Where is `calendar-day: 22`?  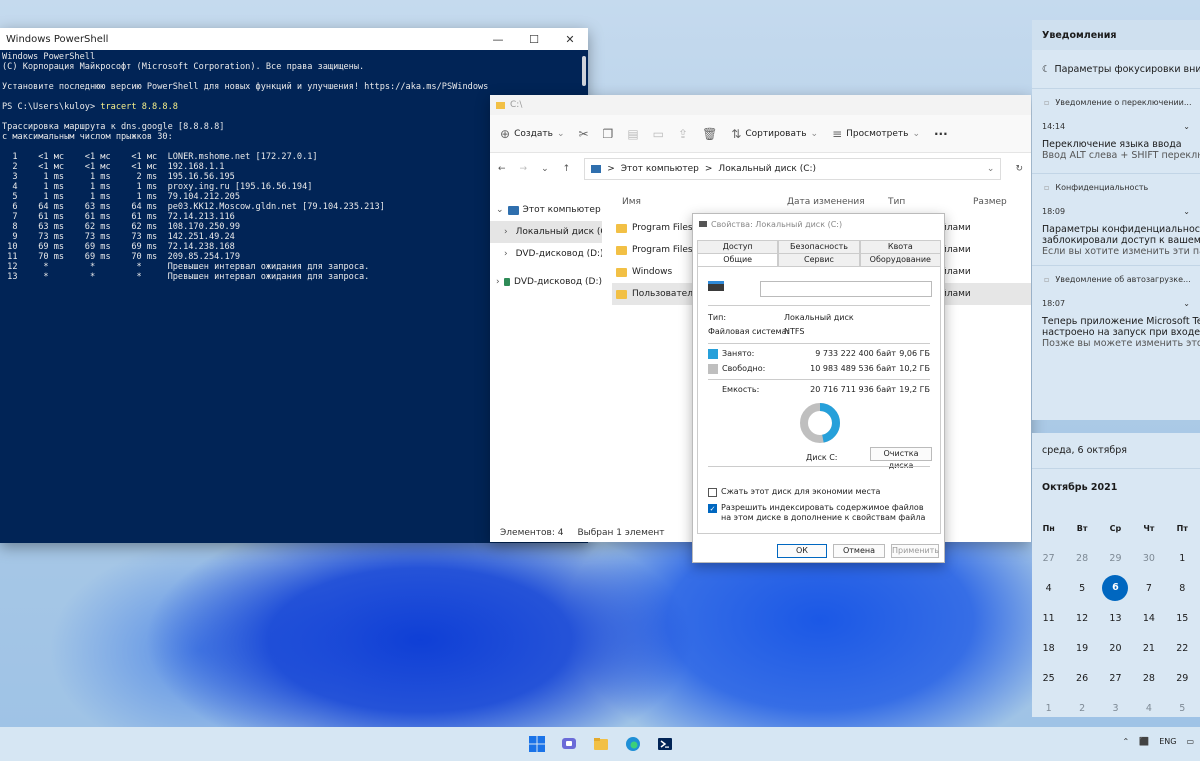 calendar-day: 22 is located at coordinates (1182, 648).